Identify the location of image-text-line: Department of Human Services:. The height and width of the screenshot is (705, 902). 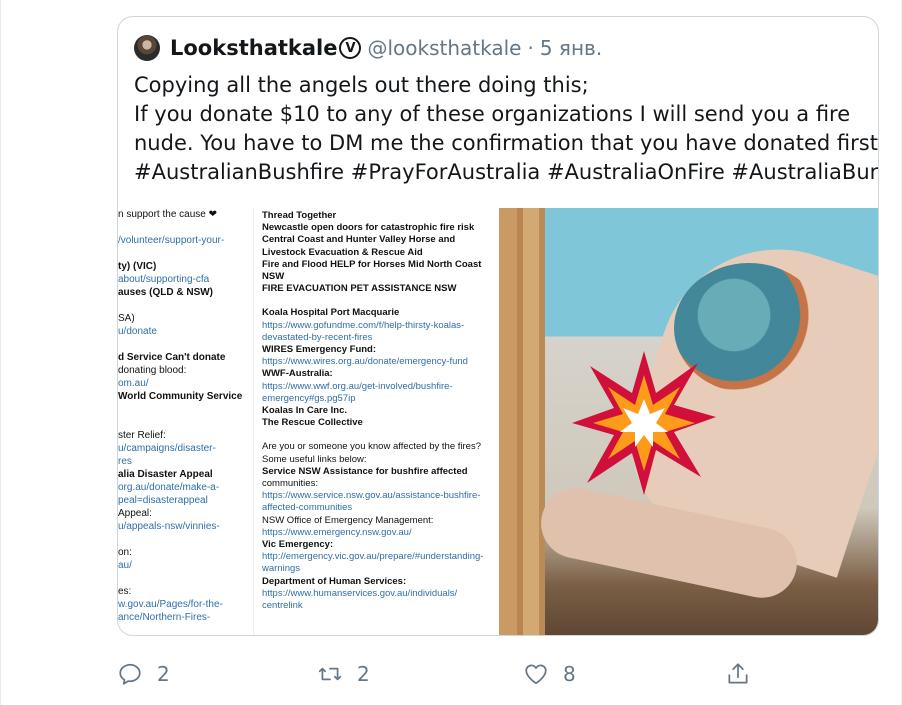
(334, 581).